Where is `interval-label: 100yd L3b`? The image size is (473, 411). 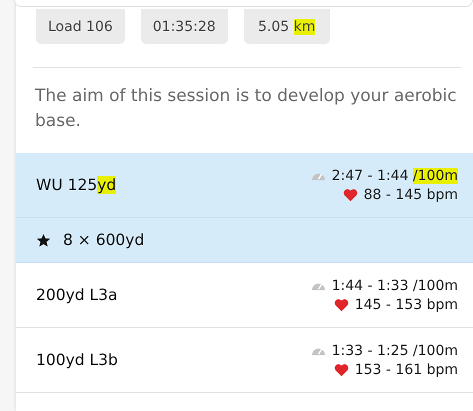
interval-label: 100yd L3b is located at coordinates (77, 360).